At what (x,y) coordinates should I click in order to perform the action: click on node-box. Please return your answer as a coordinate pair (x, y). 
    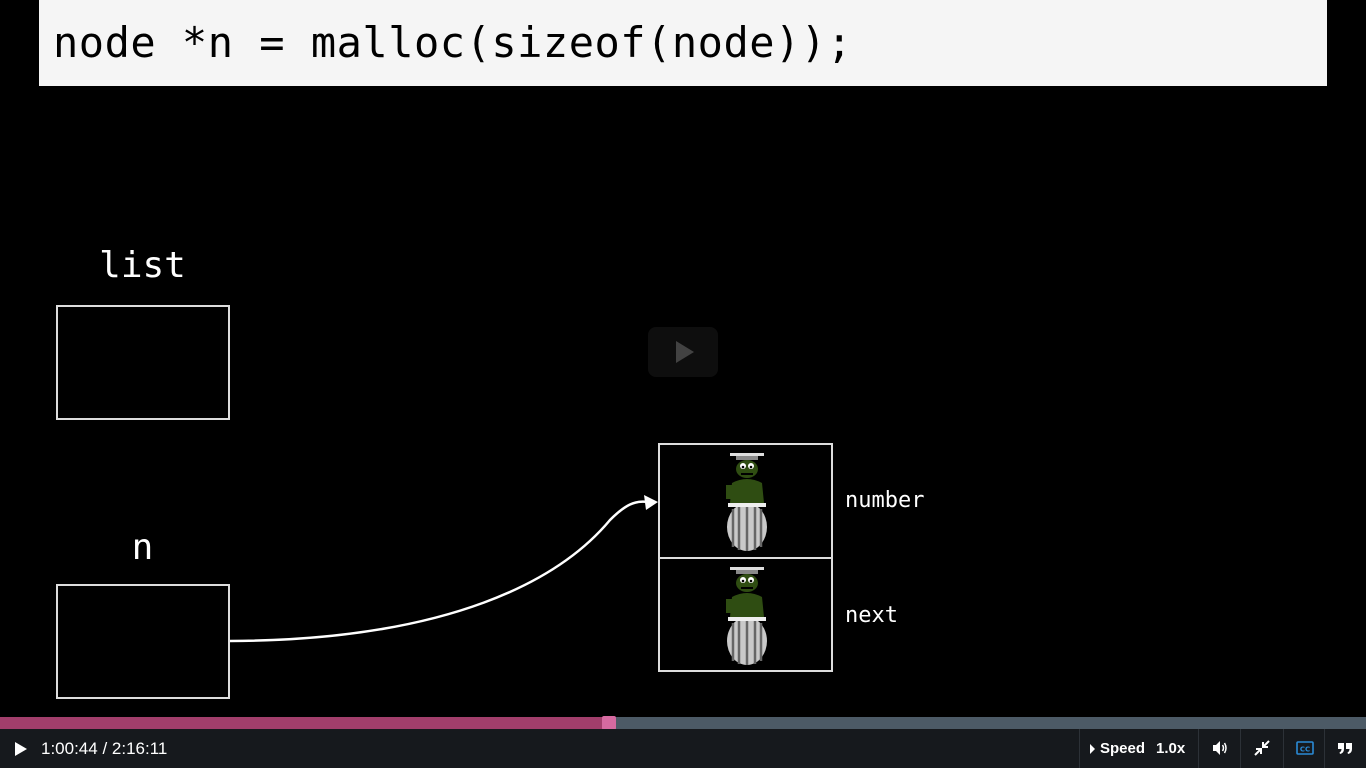
    Looking at the image, I should click on (745, 557).